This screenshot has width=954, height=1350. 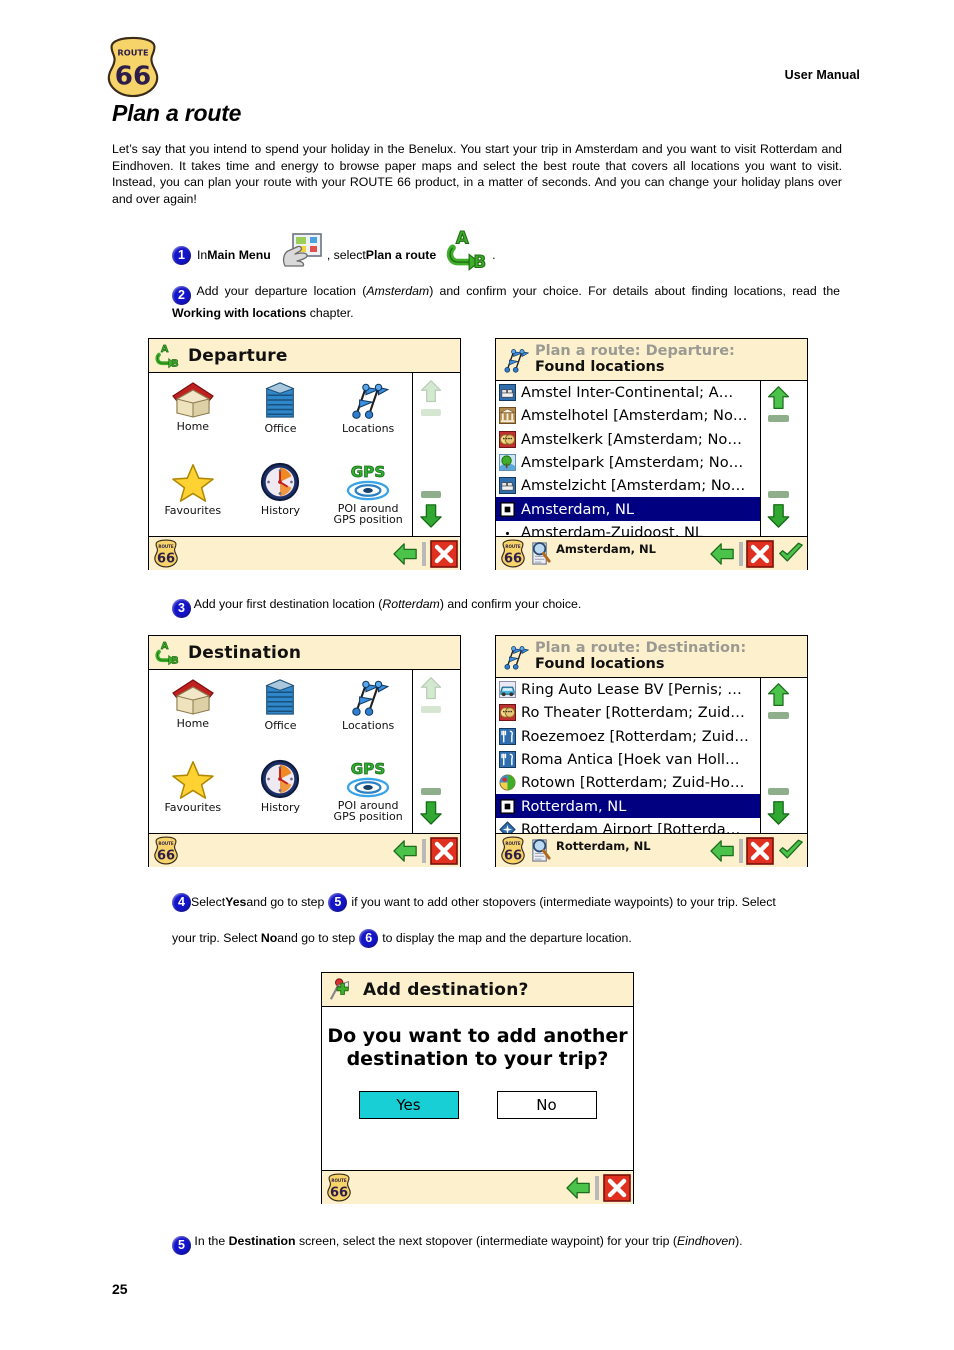 What do you see at coordinates (822, 75) in the screenshot?
I see `user-manual-label: User Manual` at bounding box center [822, 75].